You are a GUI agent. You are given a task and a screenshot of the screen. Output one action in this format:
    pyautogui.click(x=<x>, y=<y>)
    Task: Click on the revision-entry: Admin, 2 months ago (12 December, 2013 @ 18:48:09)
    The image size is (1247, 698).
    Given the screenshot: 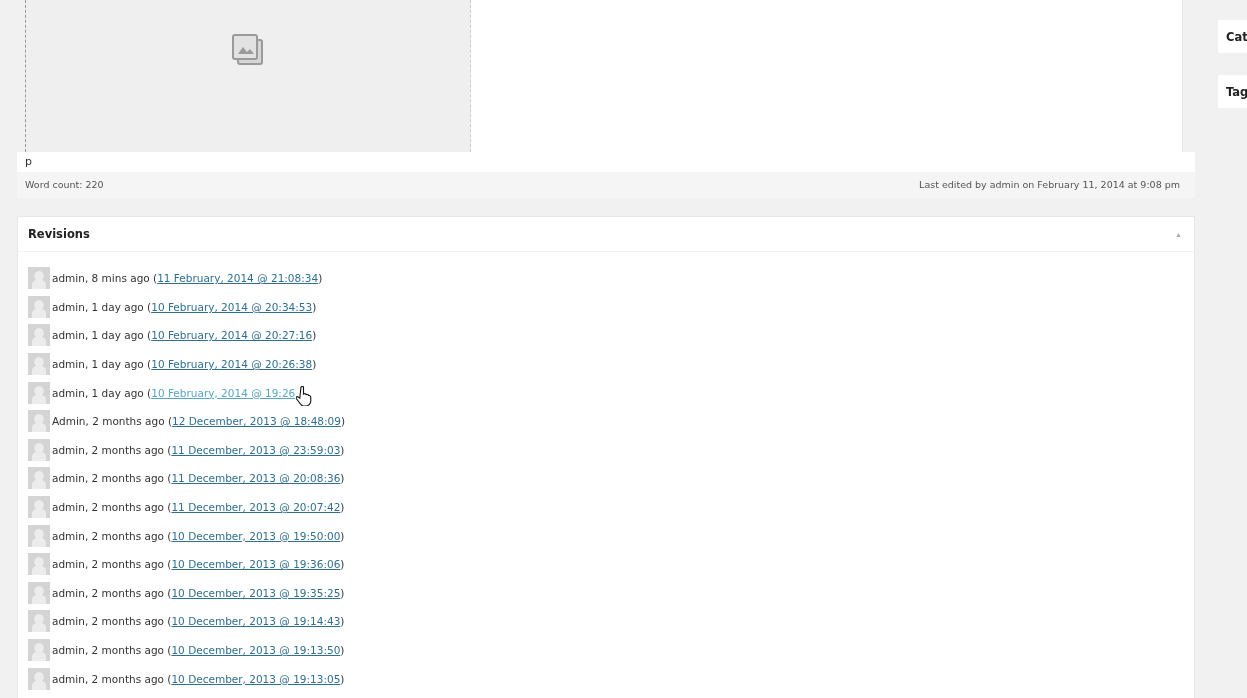 What is the action you would take?
    pyautogui.click(x=198, y=421)
    